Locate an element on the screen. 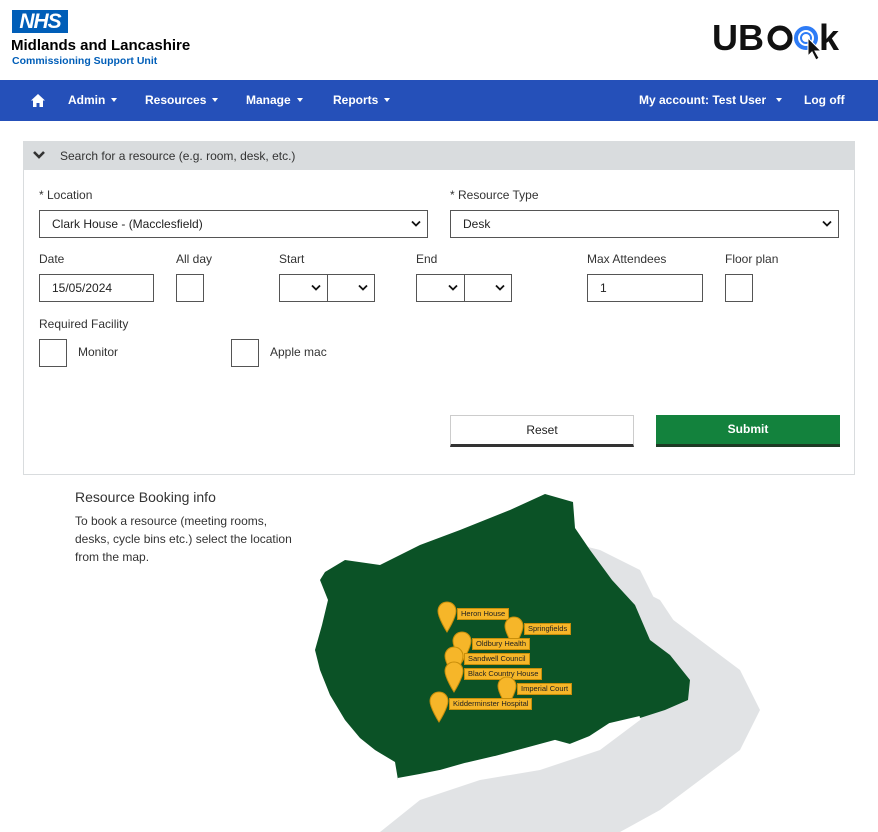  nav-account-label: My account: Test User is located at coordinates (703, 100).